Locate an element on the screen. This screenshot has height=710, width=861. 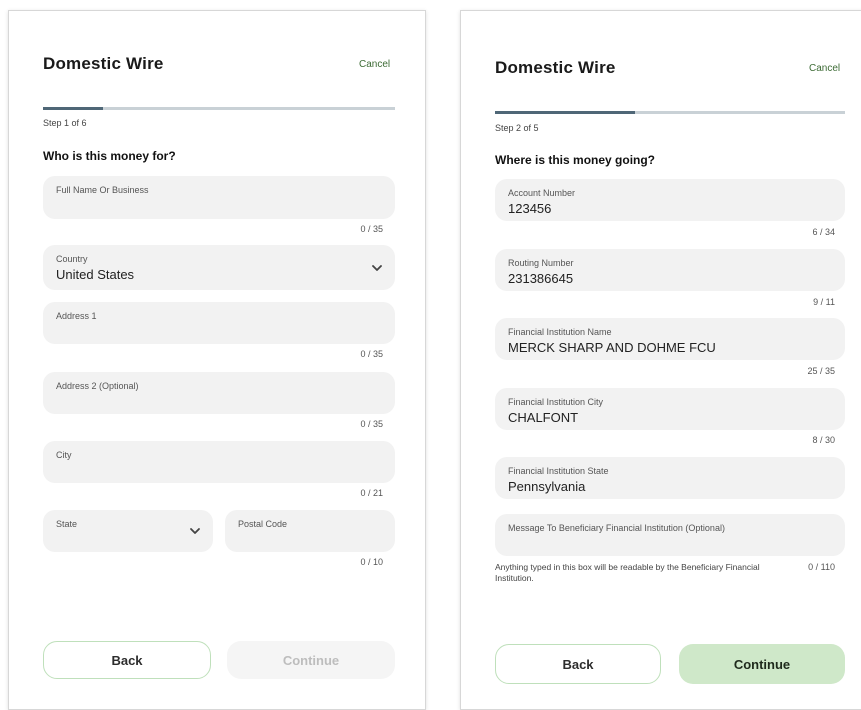
city-counter: 0 / 21 is located at coordinates (371, 493).